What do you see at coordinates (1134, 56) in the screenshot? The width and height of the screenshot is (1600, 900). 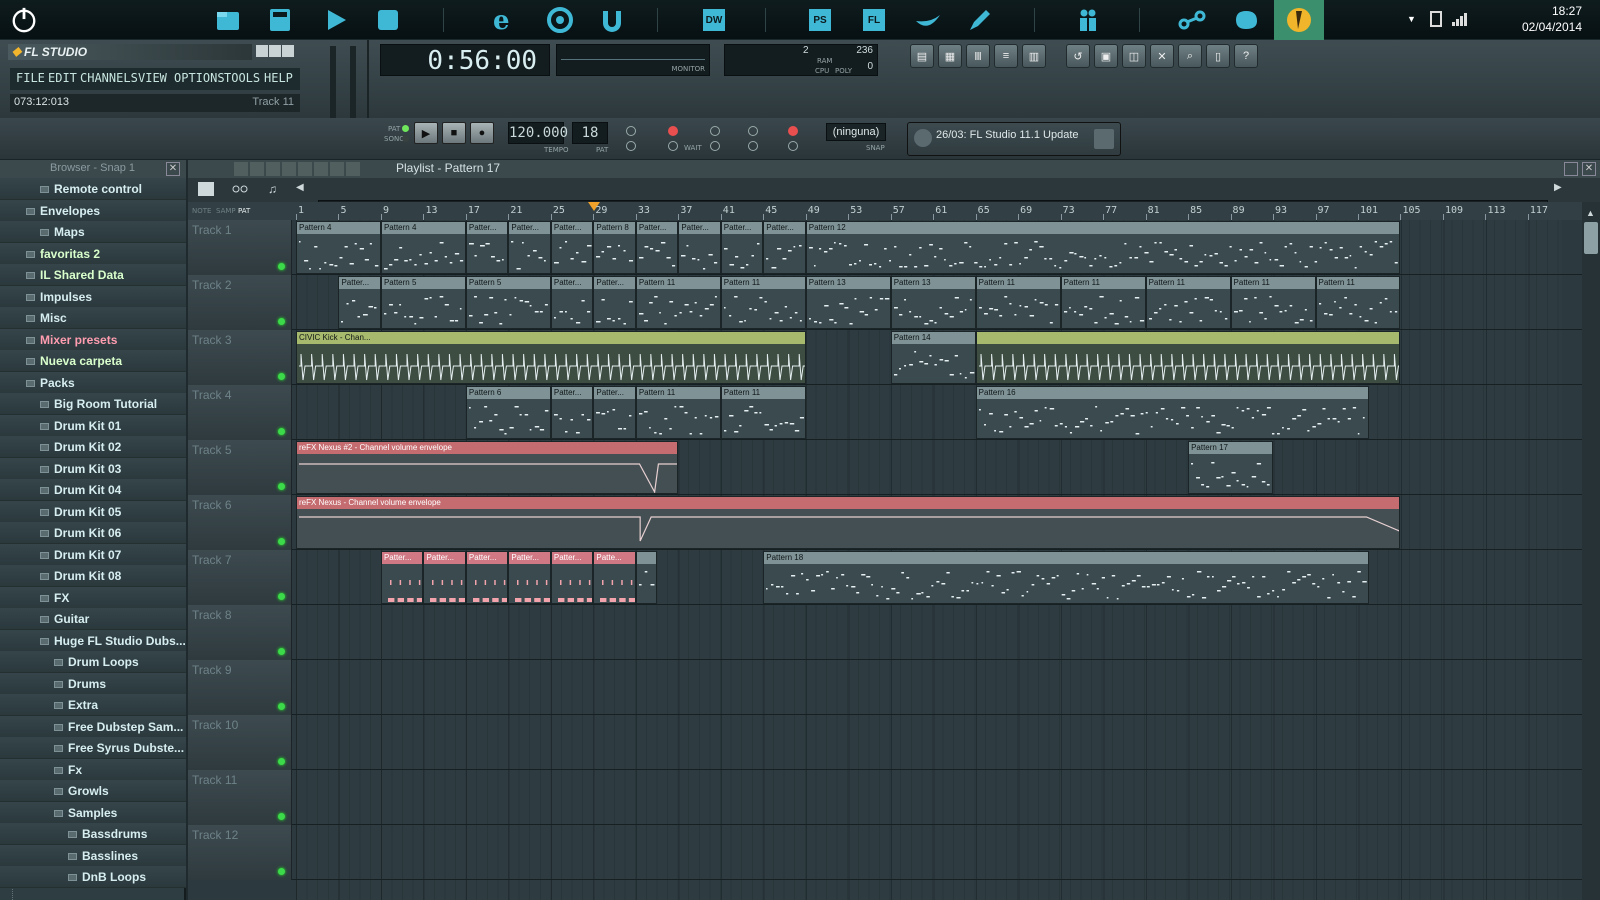 I see `export-button: ◫` at bounding box center [1134, 56].